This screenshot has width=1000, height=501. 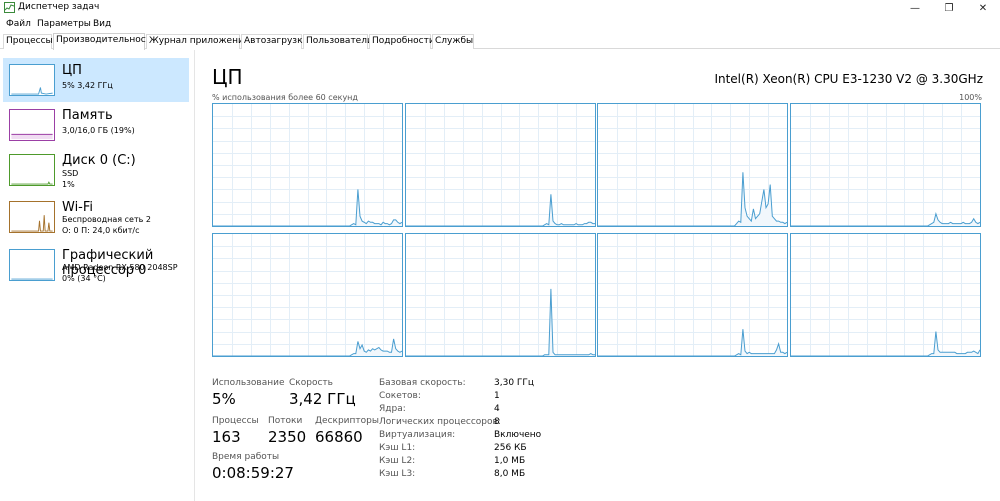 What do you see at coordinates (497, 409) in the screenshot?
I see `detail-value: 4` at bounding box center [497, 409].